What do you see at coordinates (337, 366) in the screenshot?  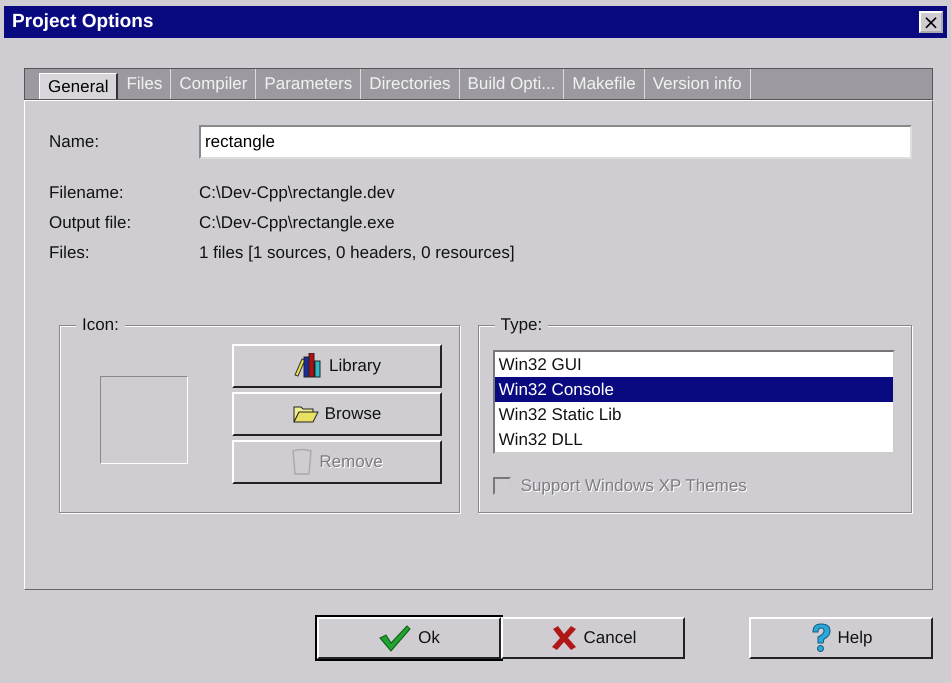 I see `library-button: Library` at bounding box center [337, 366].